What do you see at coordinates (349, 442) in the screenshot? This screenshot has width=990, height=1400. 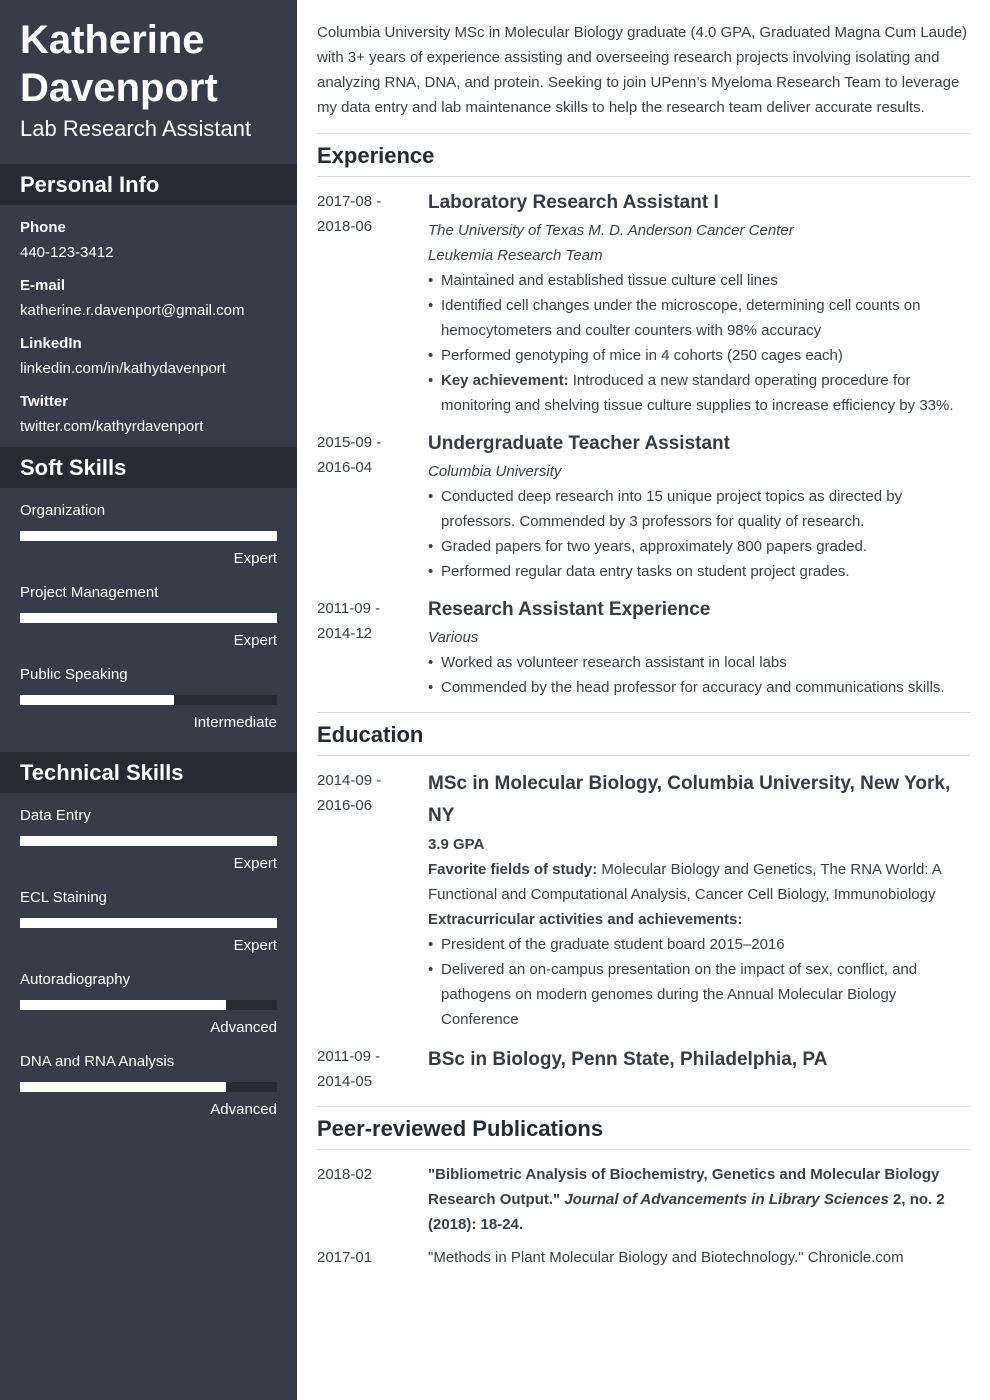 I see `date-start: 2015-09 -` at bounding box center [349, 442].